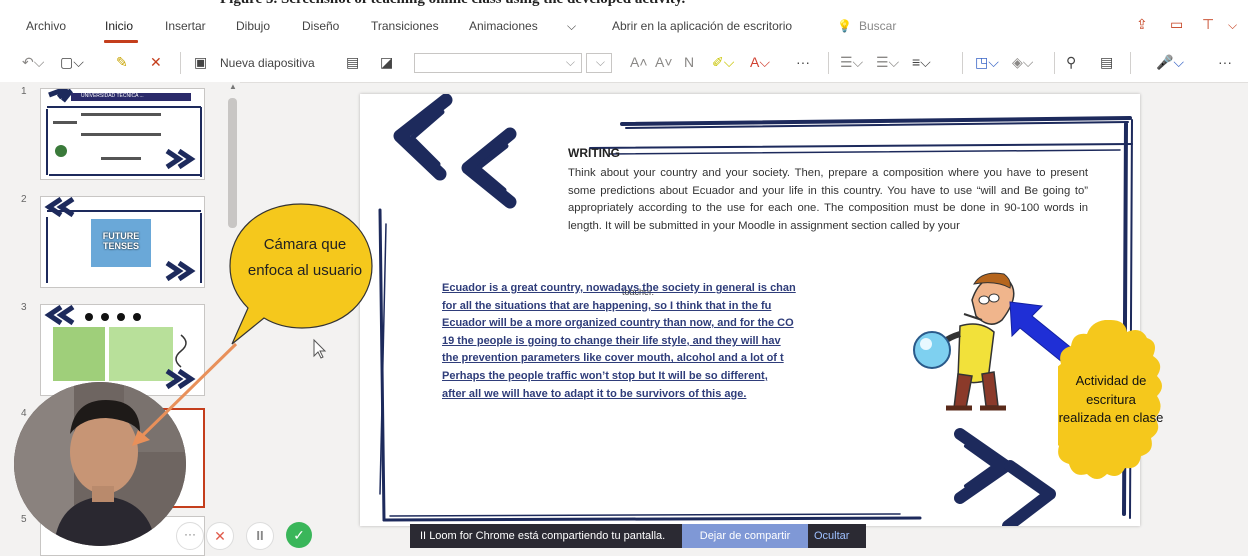  Describe the element at coordinates (320, 26) in the screenshot. I see `menu-diseno: Diseño` at that location.